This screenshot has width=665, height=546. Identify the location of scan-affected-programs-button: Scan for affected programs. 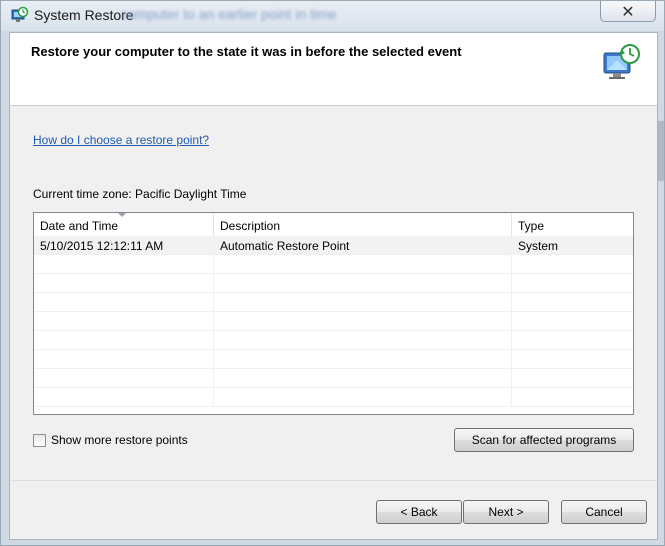
(544, 440).